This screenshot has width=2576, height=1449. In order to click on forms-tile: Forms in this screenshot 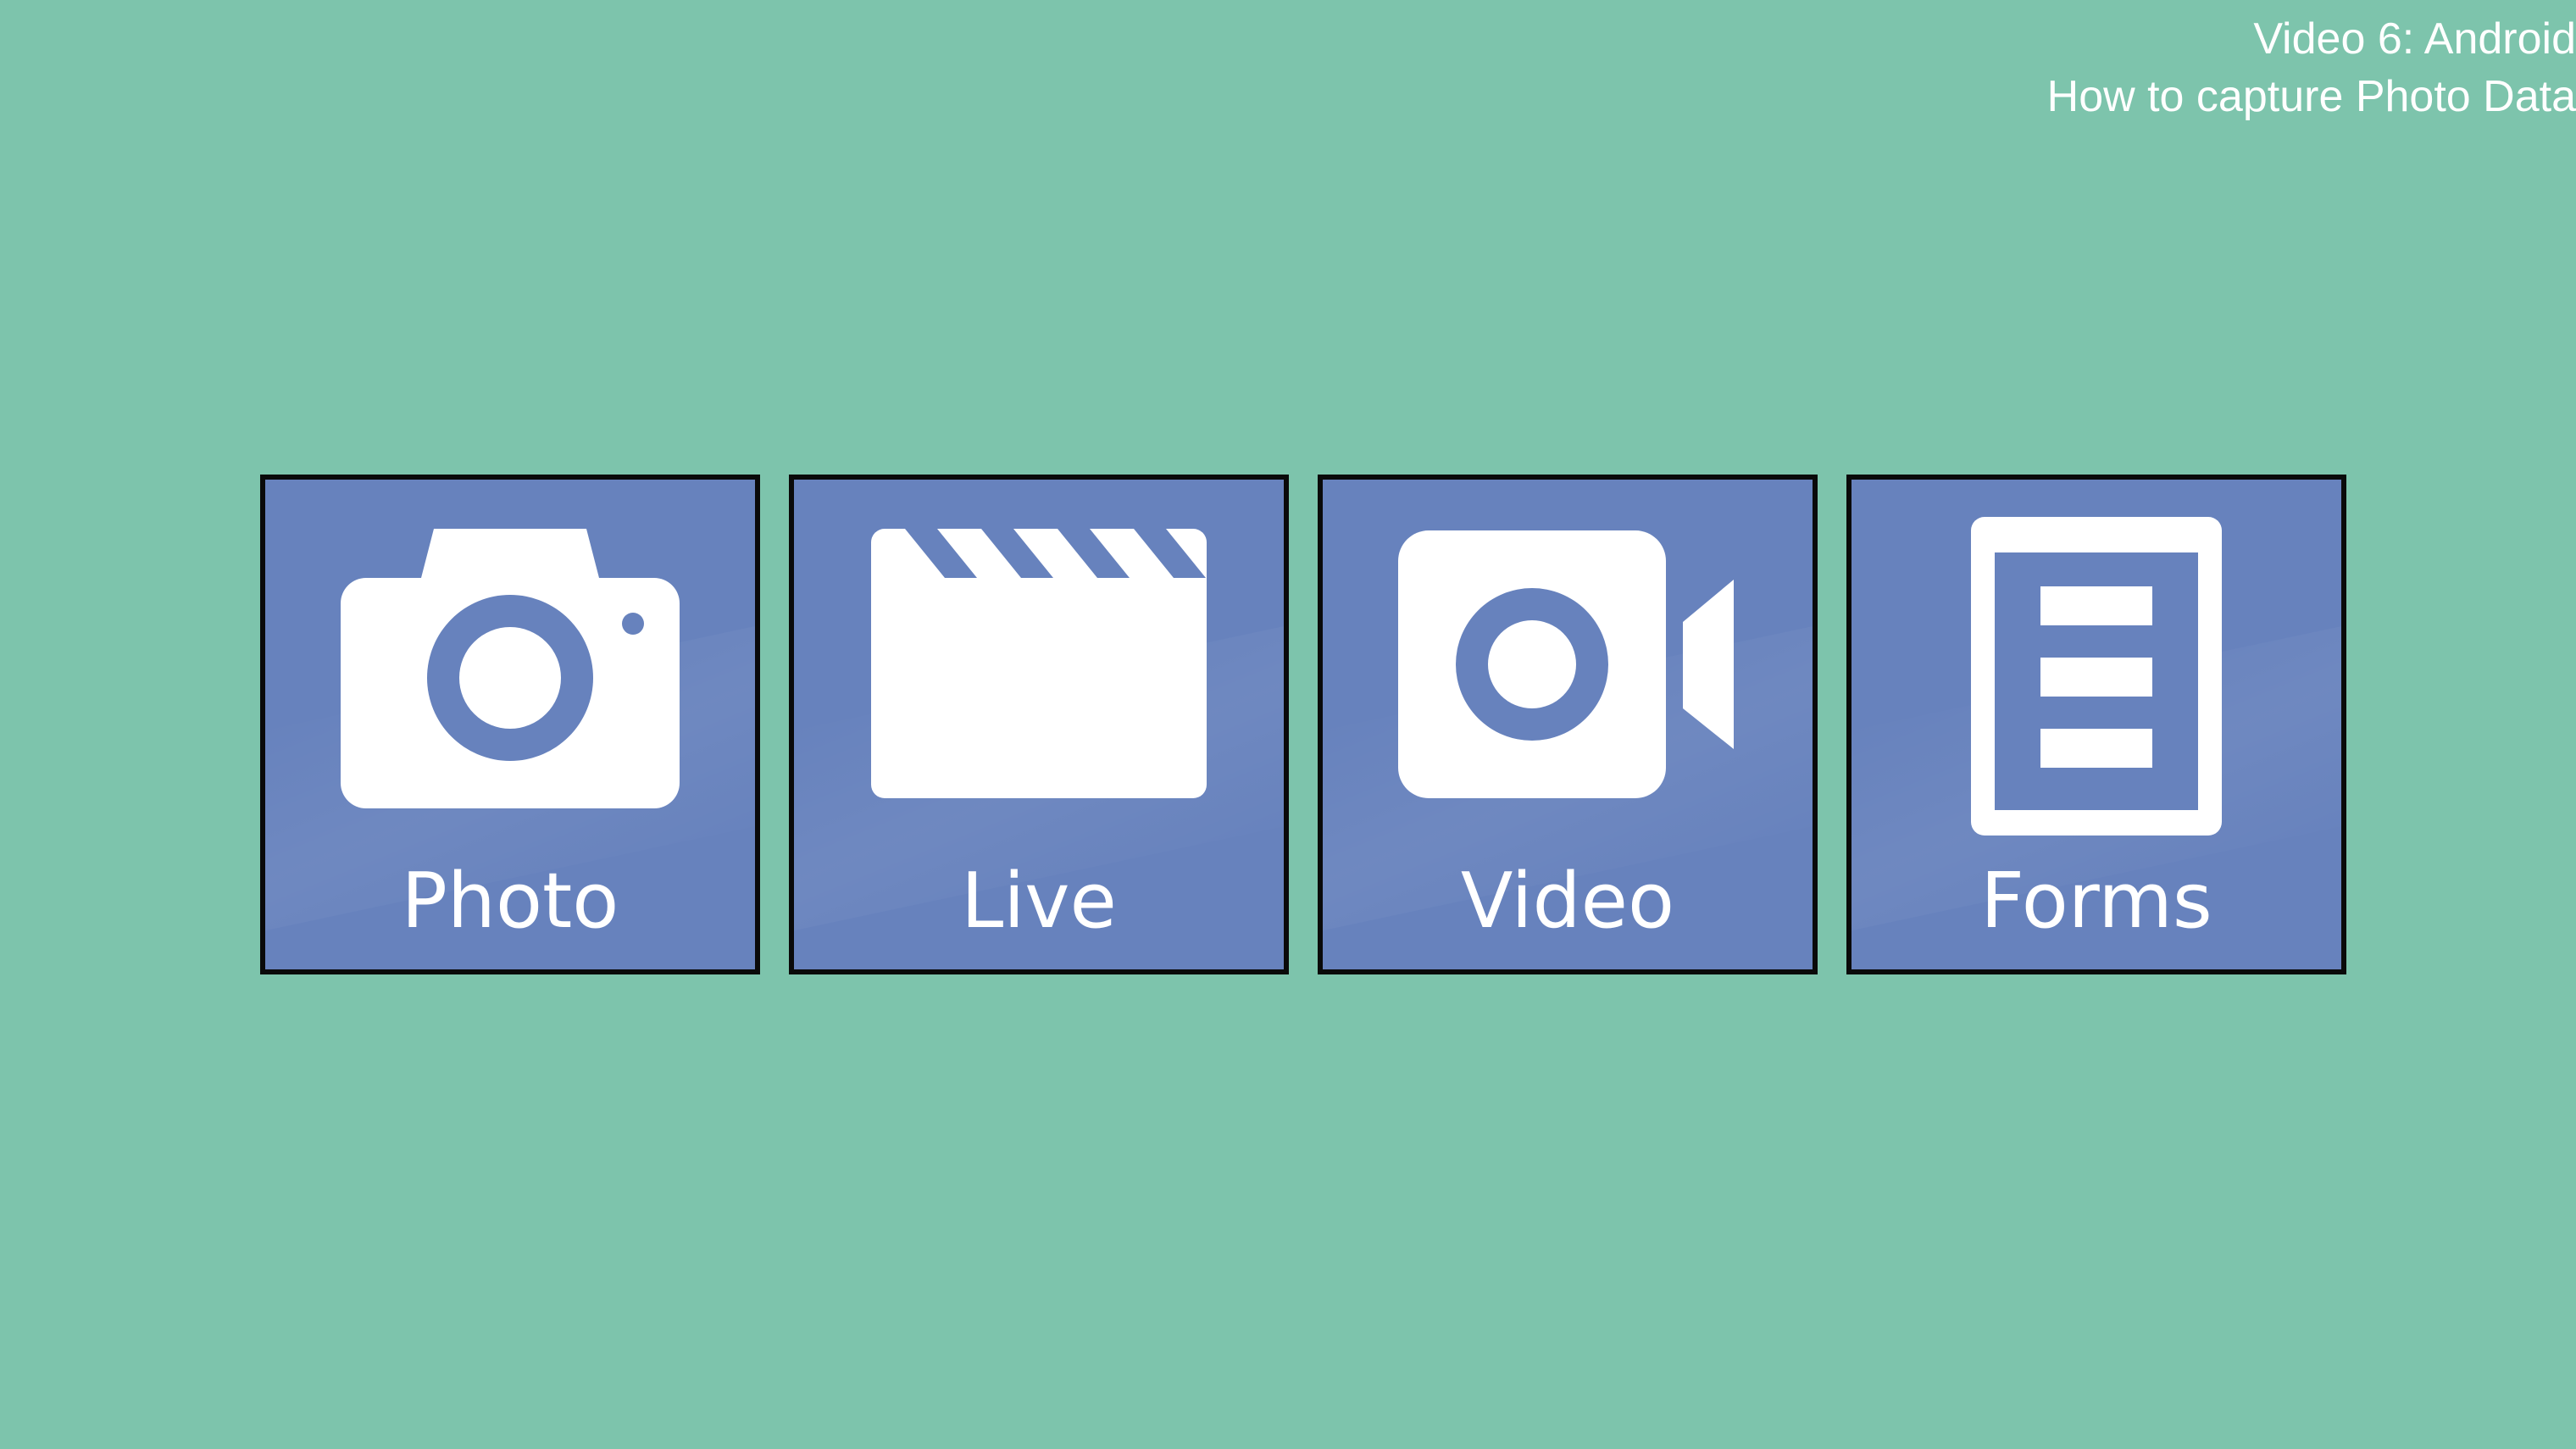, I will do `click(2096, 724)`.